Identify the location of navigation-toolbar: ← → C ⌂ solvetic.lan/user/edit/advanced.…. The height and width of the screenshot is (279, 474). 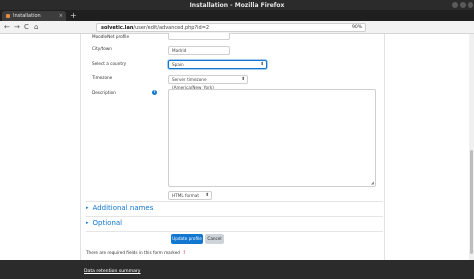
(237, 27).